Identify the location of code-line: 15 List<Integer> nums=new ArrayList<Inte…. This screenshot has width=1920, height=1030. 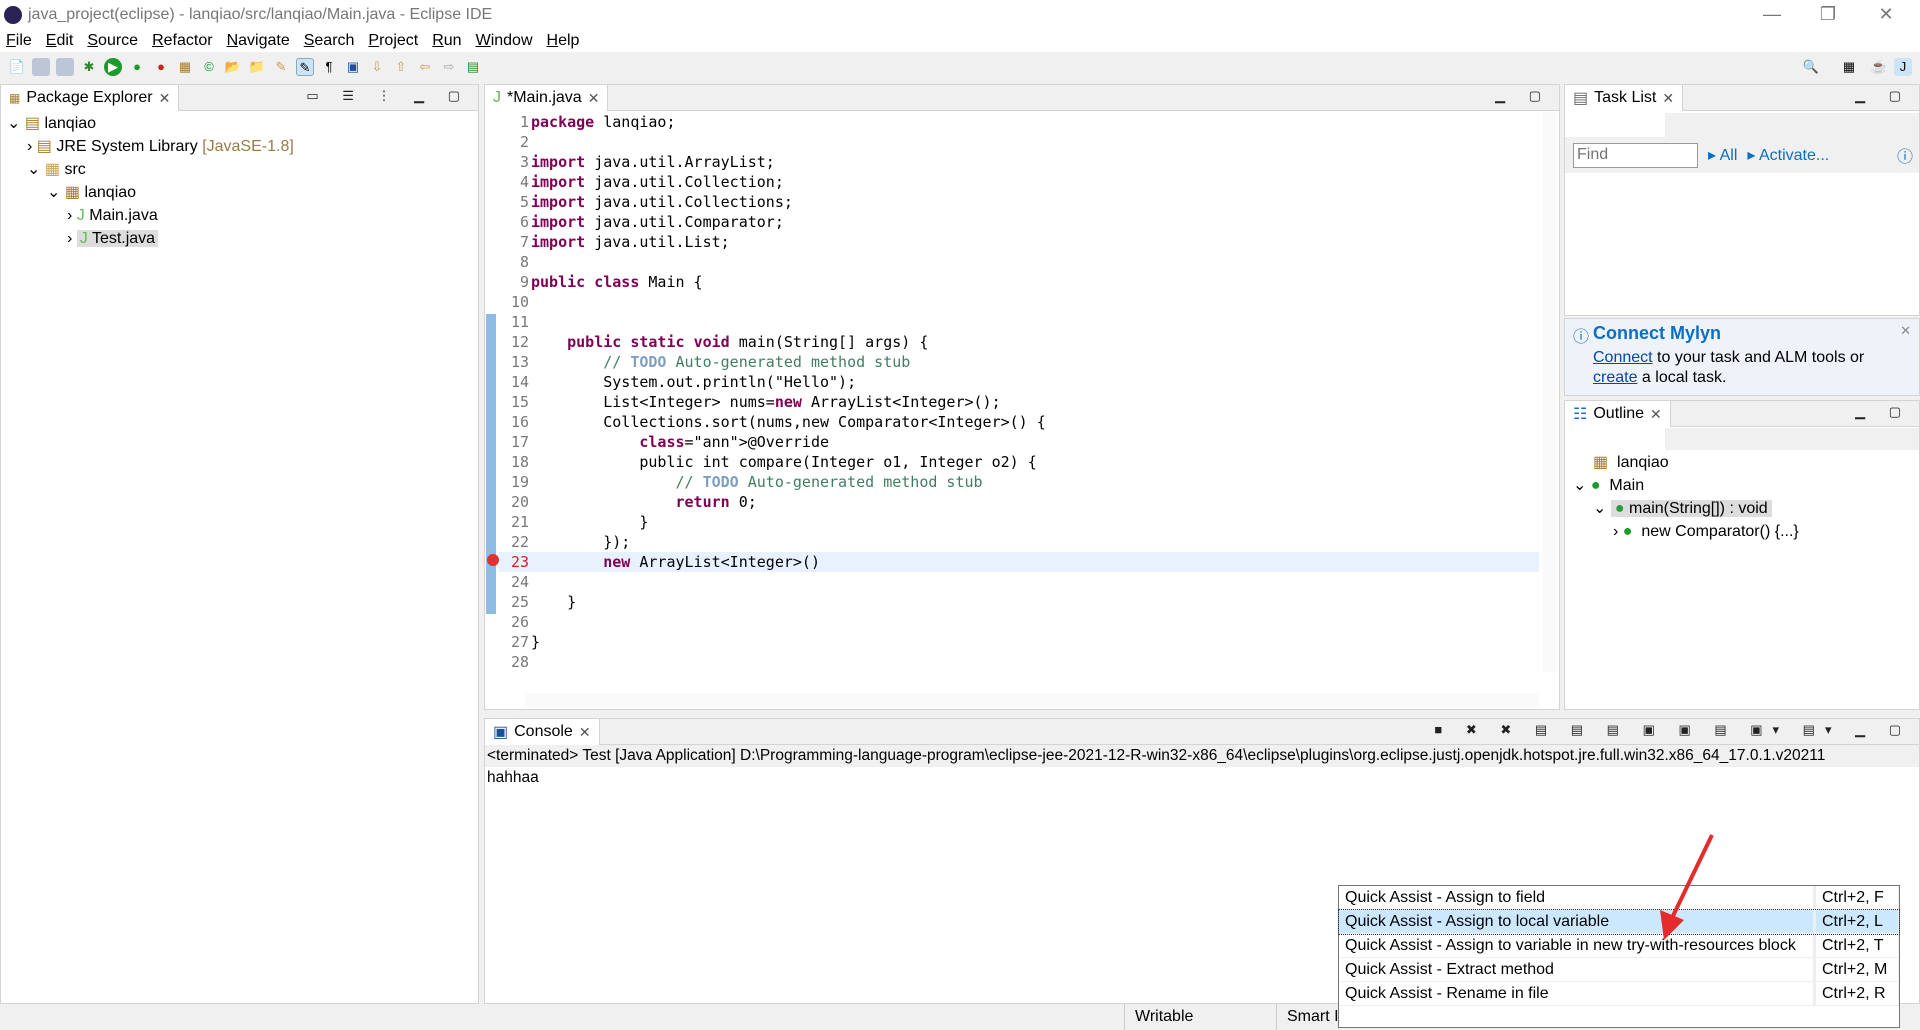
(1019, 402).